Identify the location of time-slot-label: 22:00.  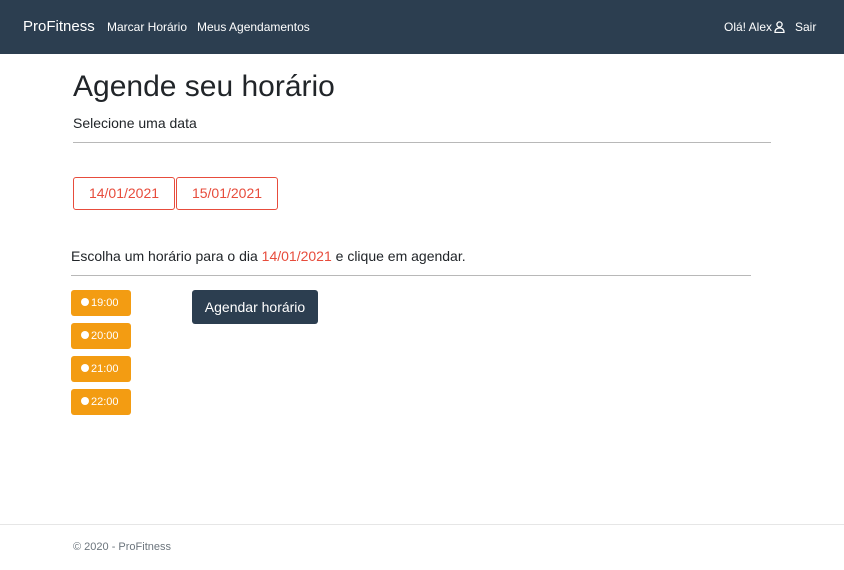
(105, 402).